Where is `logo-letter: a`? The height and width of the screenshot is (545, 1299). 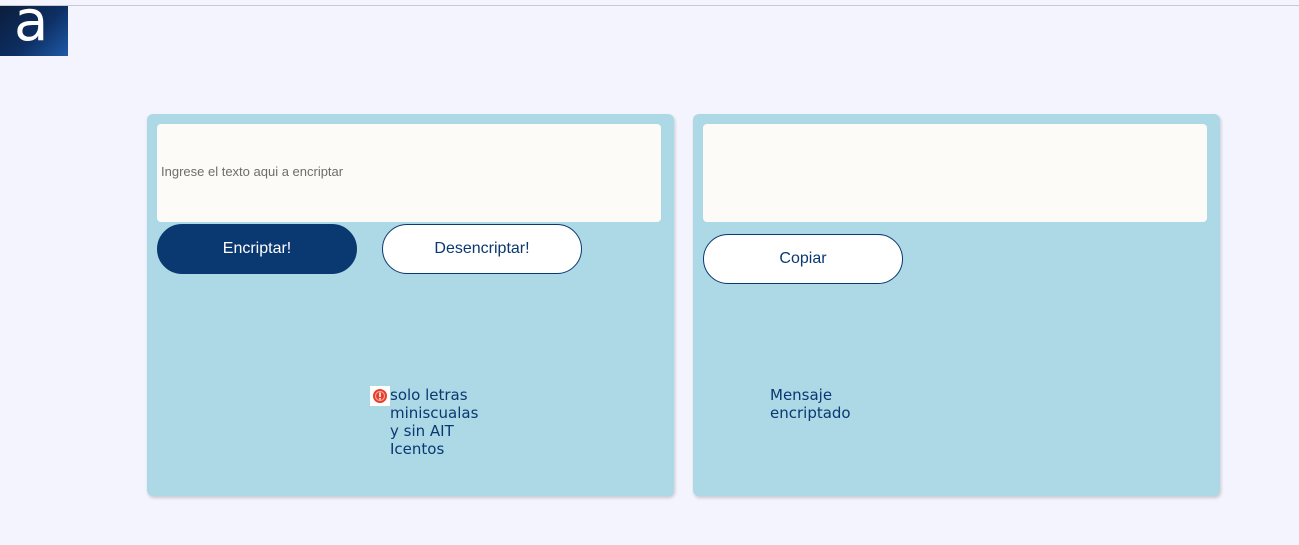
logo-letter: a is located at coordinates (31, 30).